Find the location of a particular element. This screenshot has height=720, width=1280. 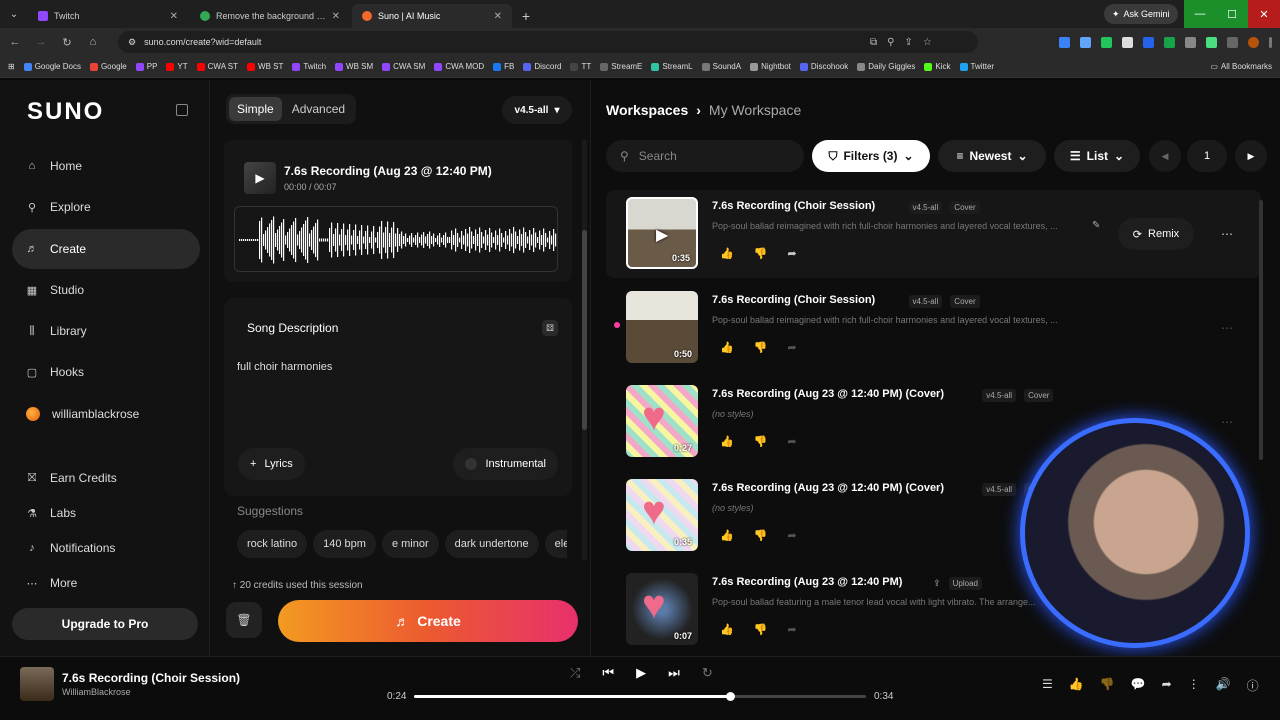

add-lyrics-button: + Lyrics is located at coordinates (271, 464).